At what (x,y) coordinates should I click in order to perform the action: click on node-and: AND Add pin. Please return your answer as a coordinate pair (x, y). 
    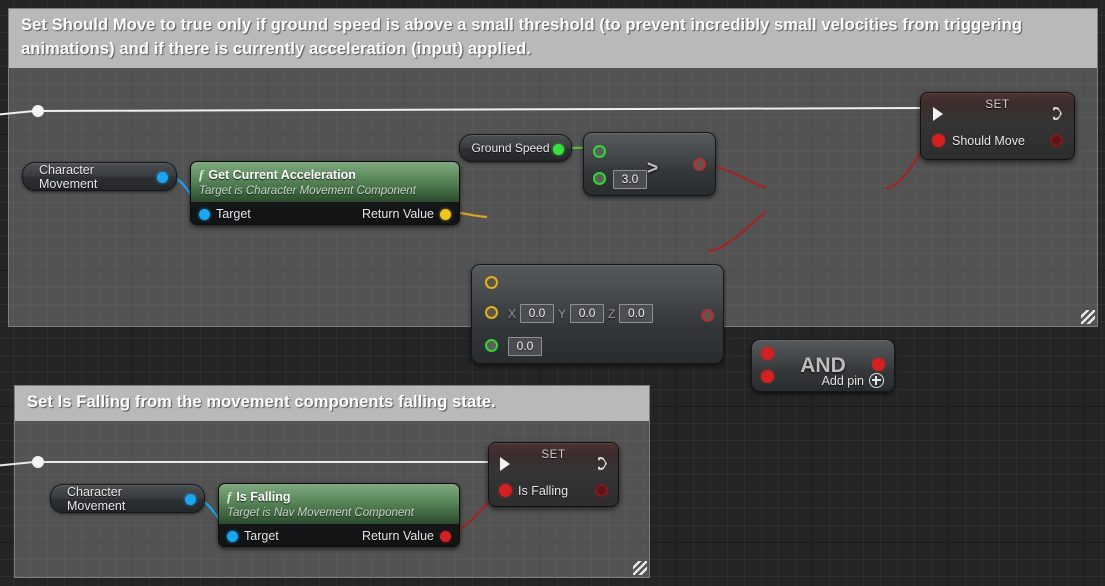
    Looking at the image, I should click on (823, 365).